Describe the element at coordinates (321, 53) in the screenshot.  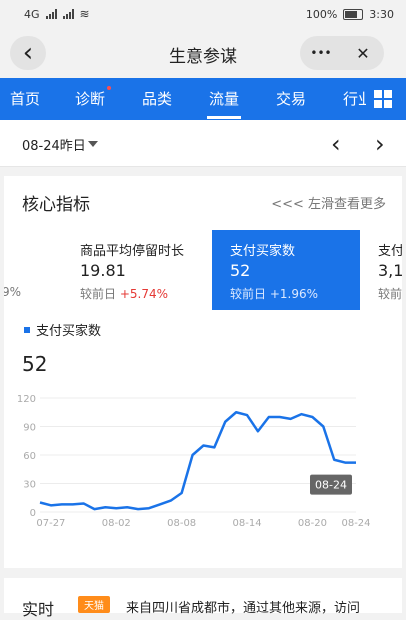
I see `more-button: •••` at that location.